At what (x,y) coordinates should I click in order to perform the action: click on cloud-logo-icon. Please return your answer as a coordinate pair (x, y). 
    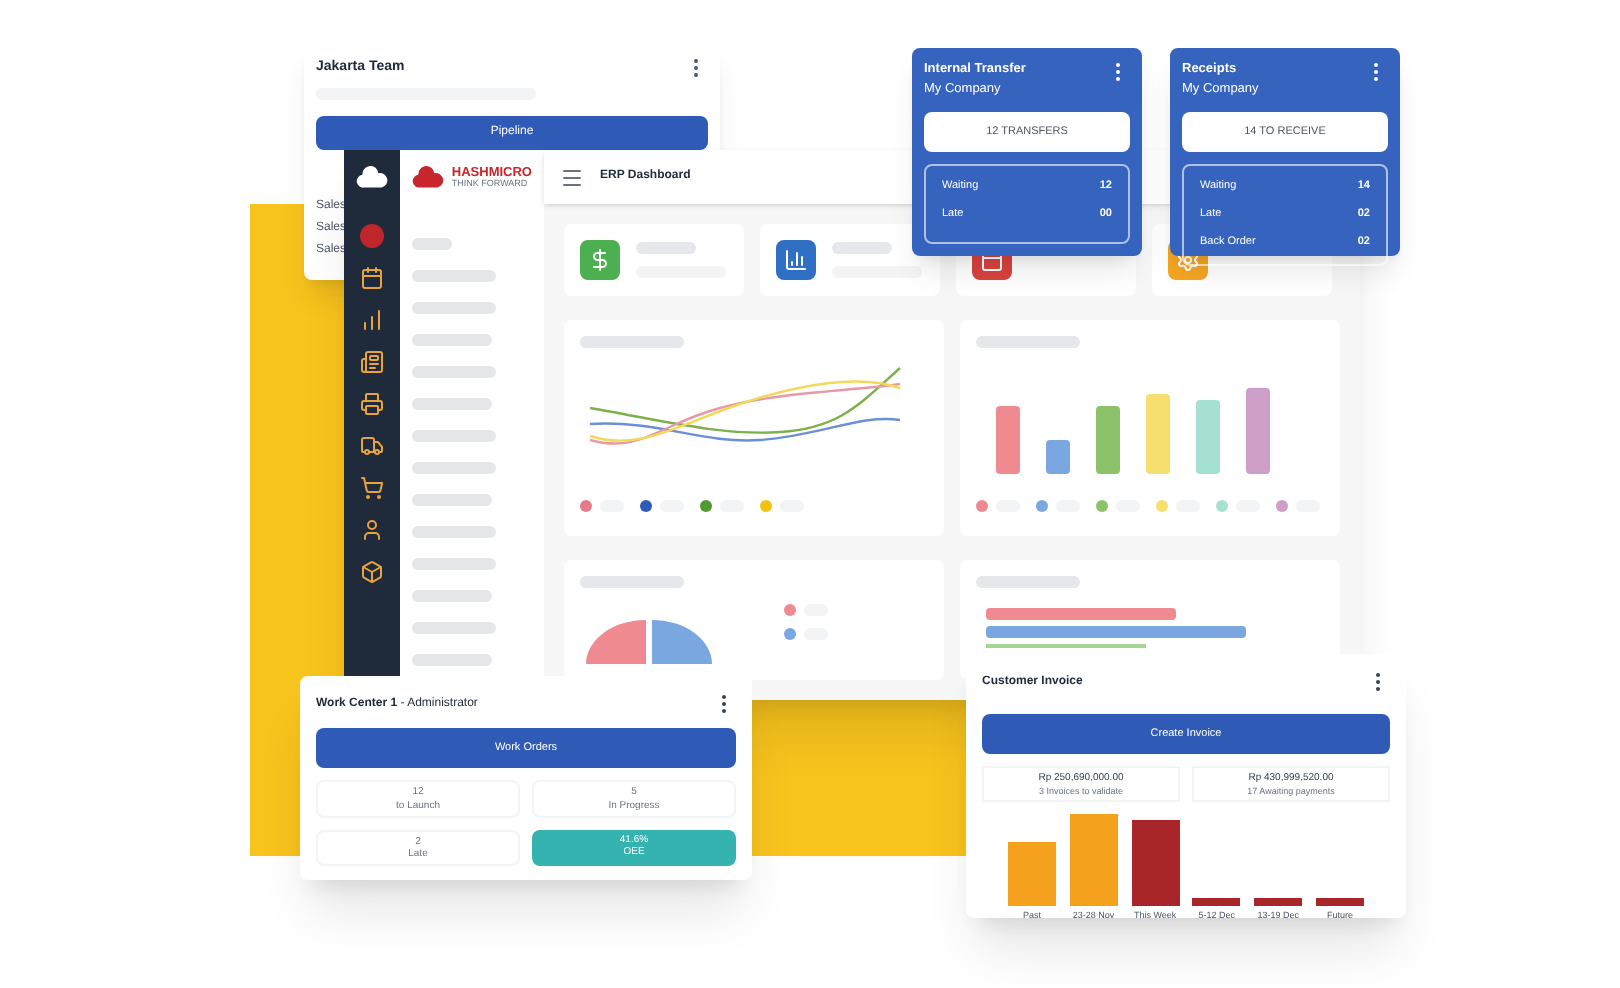
    Looking at the image, I should click on (372, 178).